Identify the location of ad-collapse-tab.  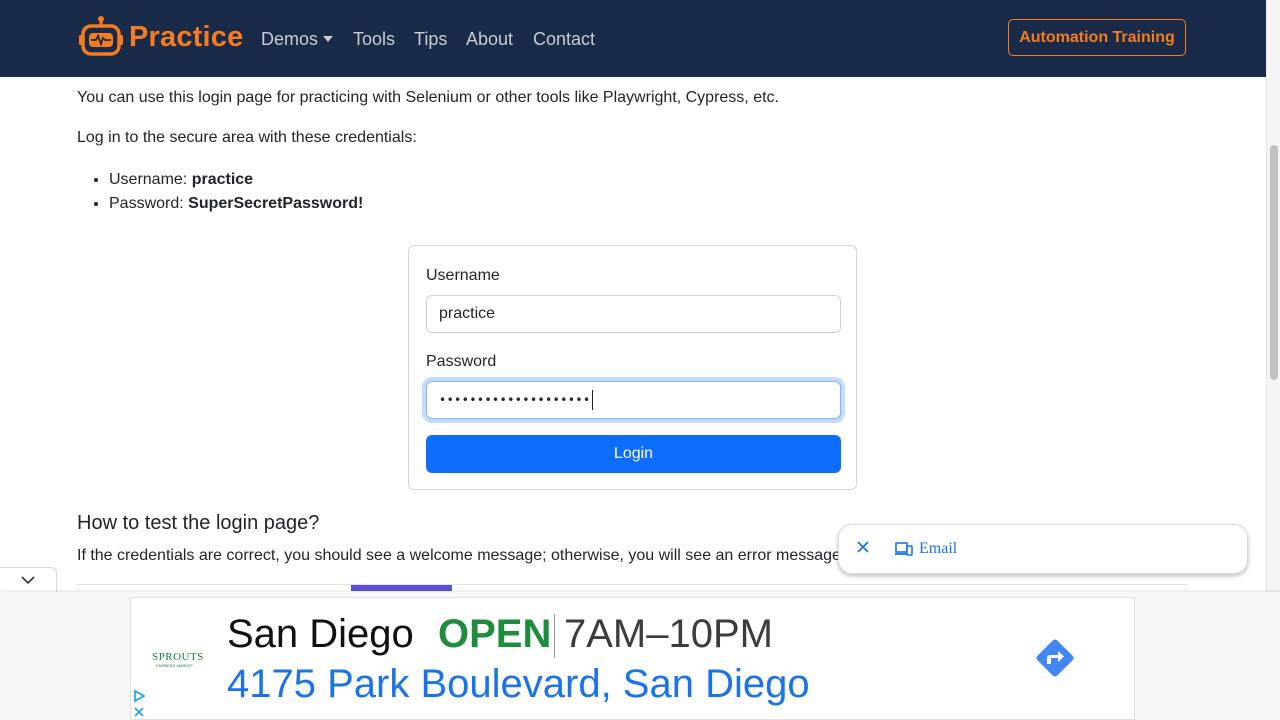
(28, 580).